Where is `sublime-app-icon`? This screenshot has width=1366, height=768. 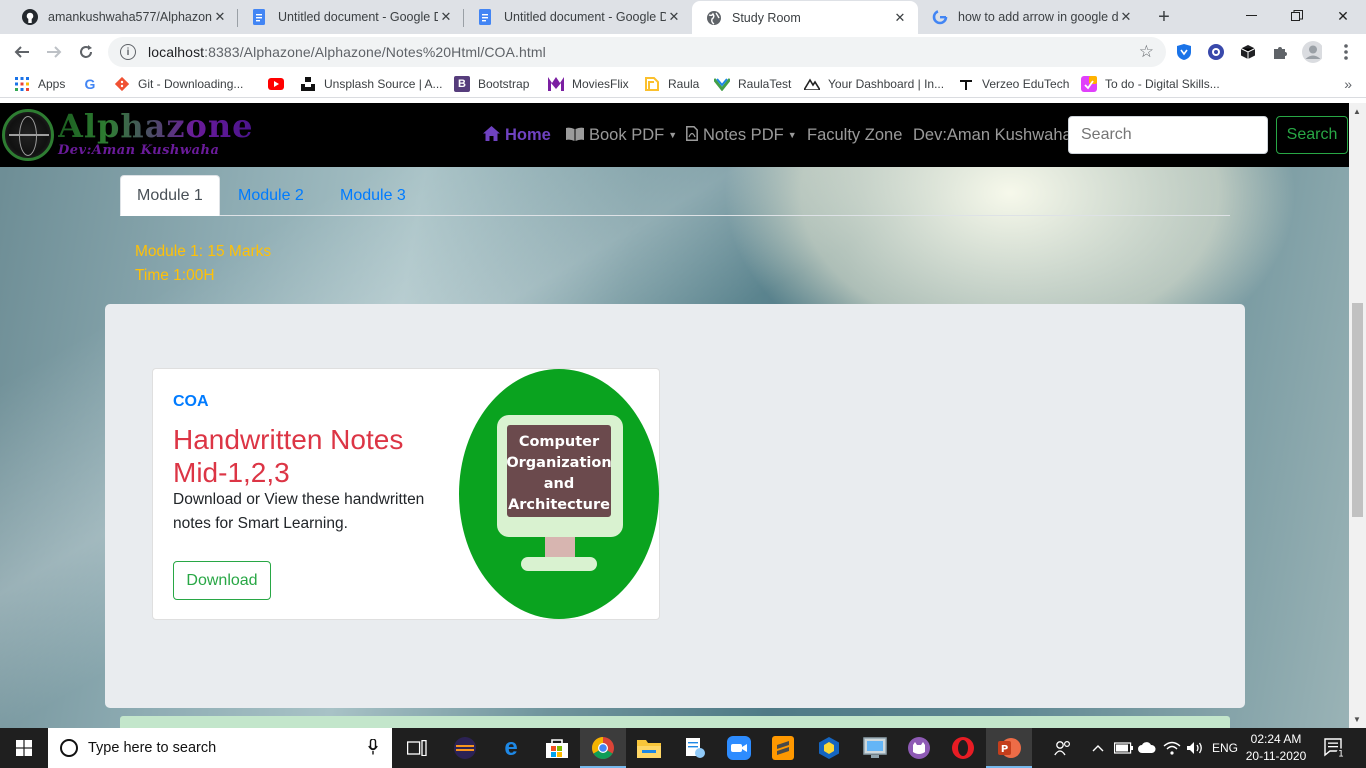
sublime-app-icon is located at coordinates (783, 748).